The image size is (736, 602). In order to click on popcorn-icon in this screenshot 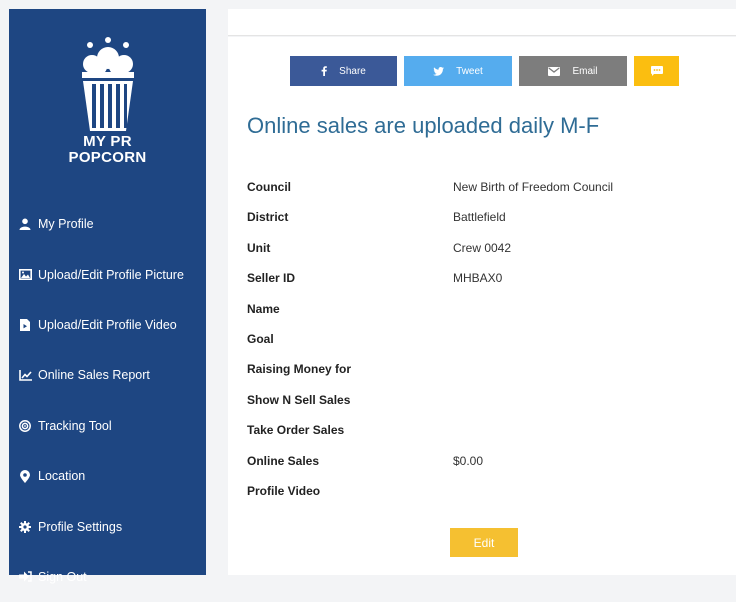, I will do `click(107, 84)`.